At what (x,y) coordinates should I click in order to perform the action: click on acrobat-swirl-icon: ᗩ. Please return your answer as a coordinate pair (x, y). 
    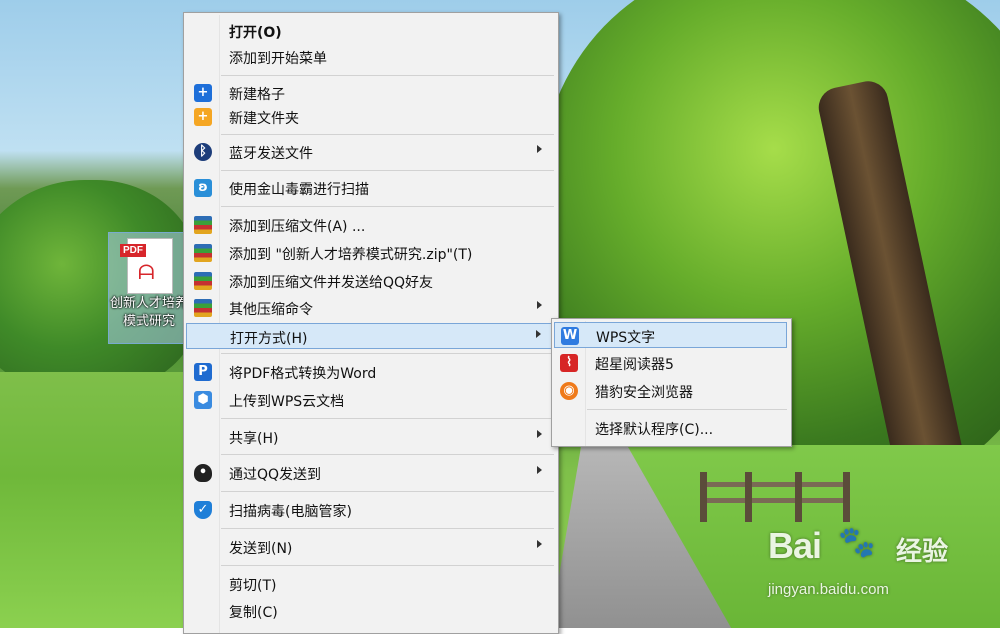
    Looking at the image, I should click on (146, 272).